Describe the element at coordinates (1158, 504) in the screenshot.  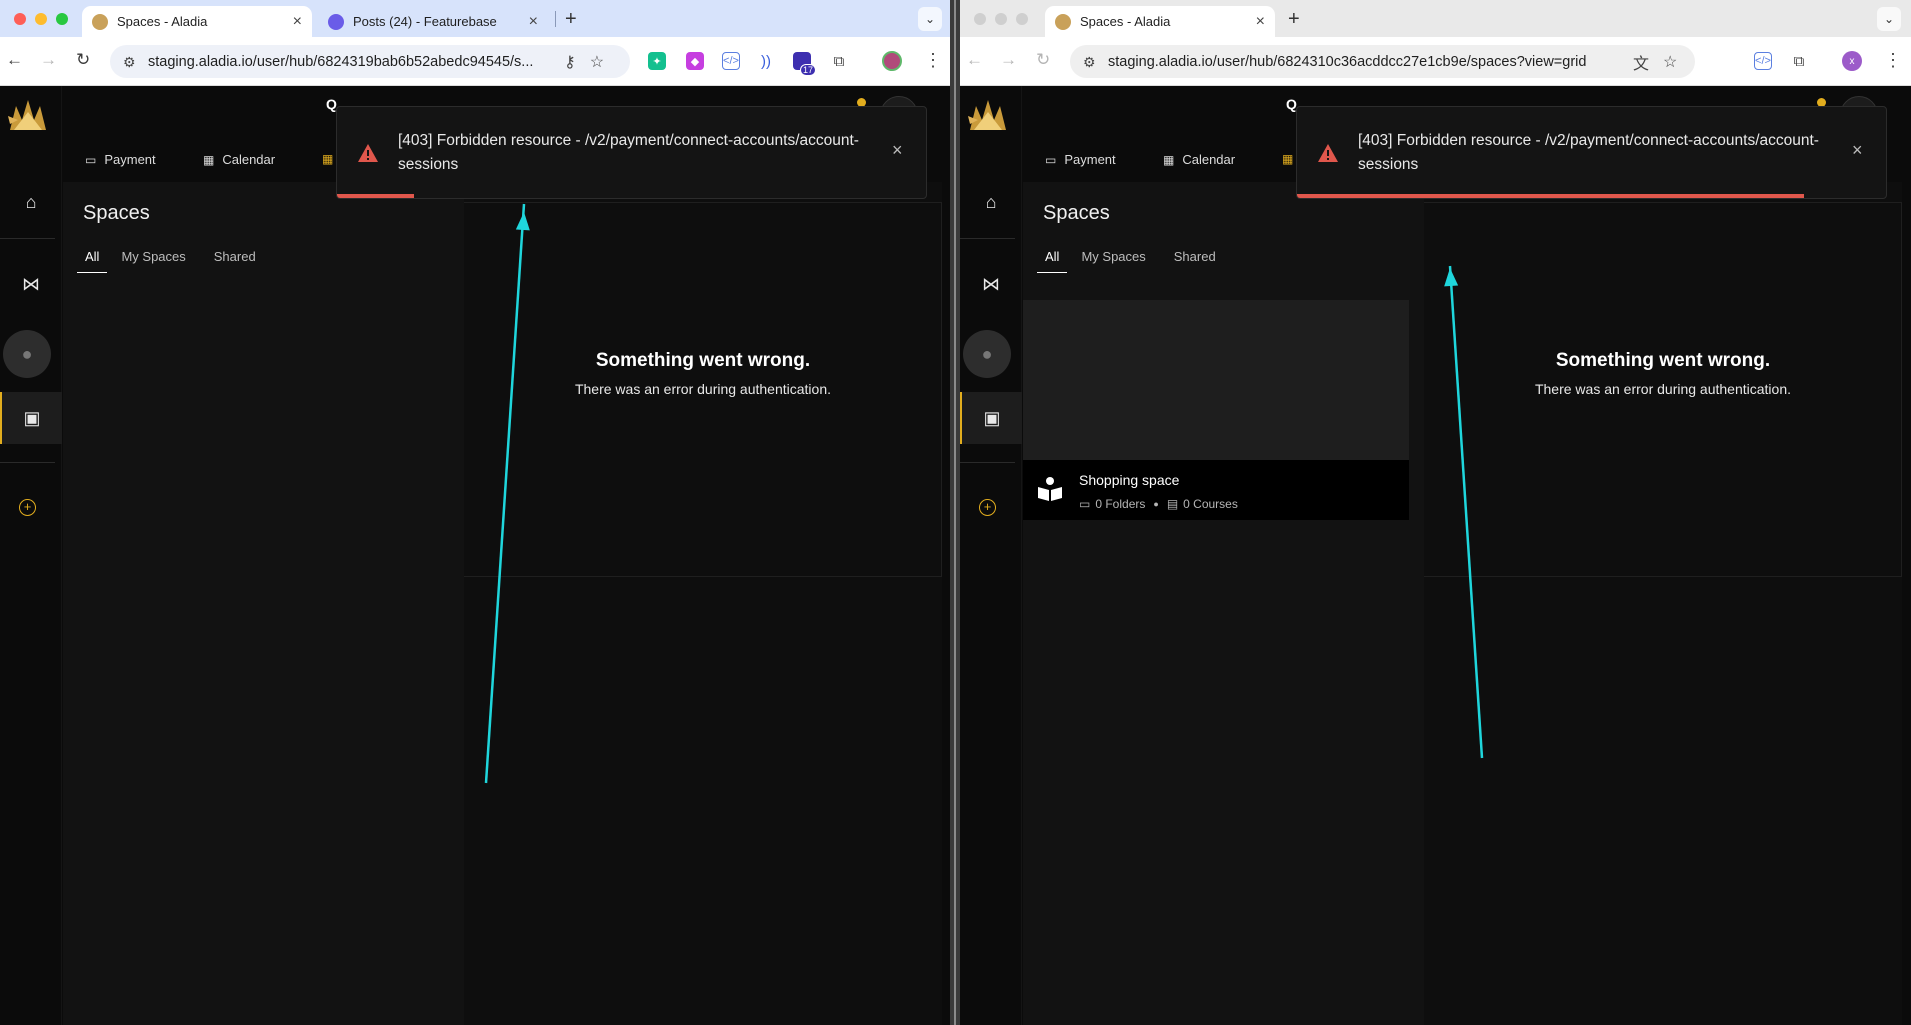
I see `space-meta: ▭ 0 Folders ● ▤ 0 Courses` at that location.